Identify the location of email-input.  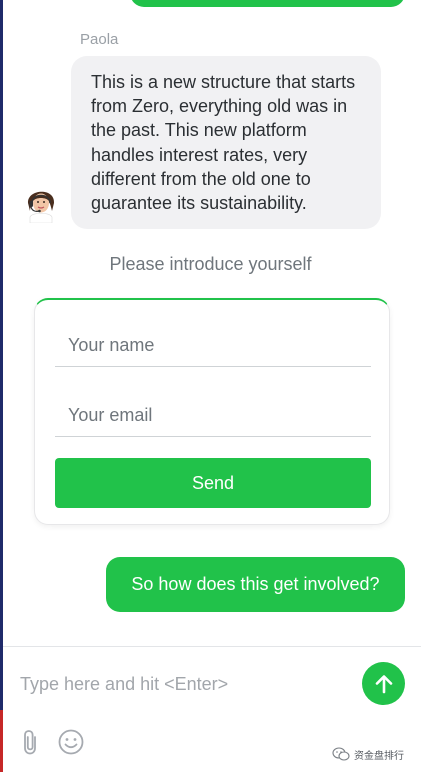
(213, 416).